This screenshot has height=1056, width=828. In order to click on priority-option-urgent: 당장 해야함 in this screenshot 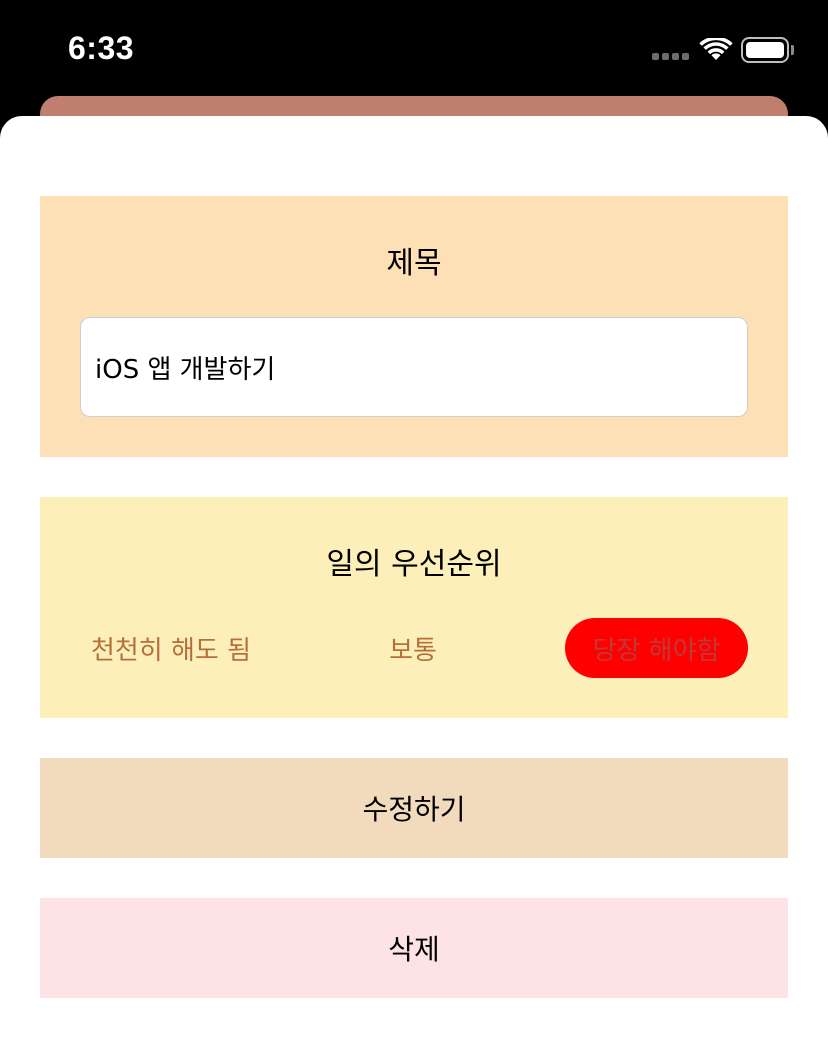, I will do `click(656, 648)`.